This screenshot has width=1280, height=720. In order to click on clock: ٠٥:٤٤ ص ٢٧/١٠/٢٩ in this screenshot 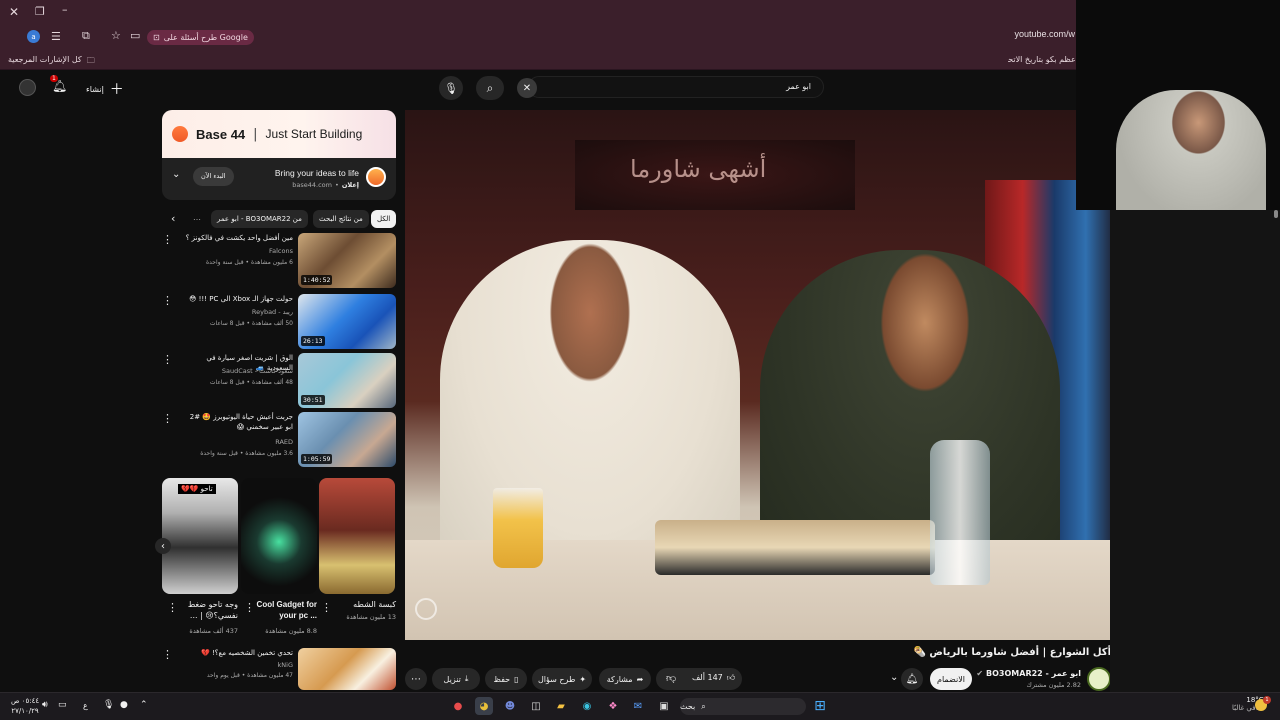, I will do `click(25, 706)`.